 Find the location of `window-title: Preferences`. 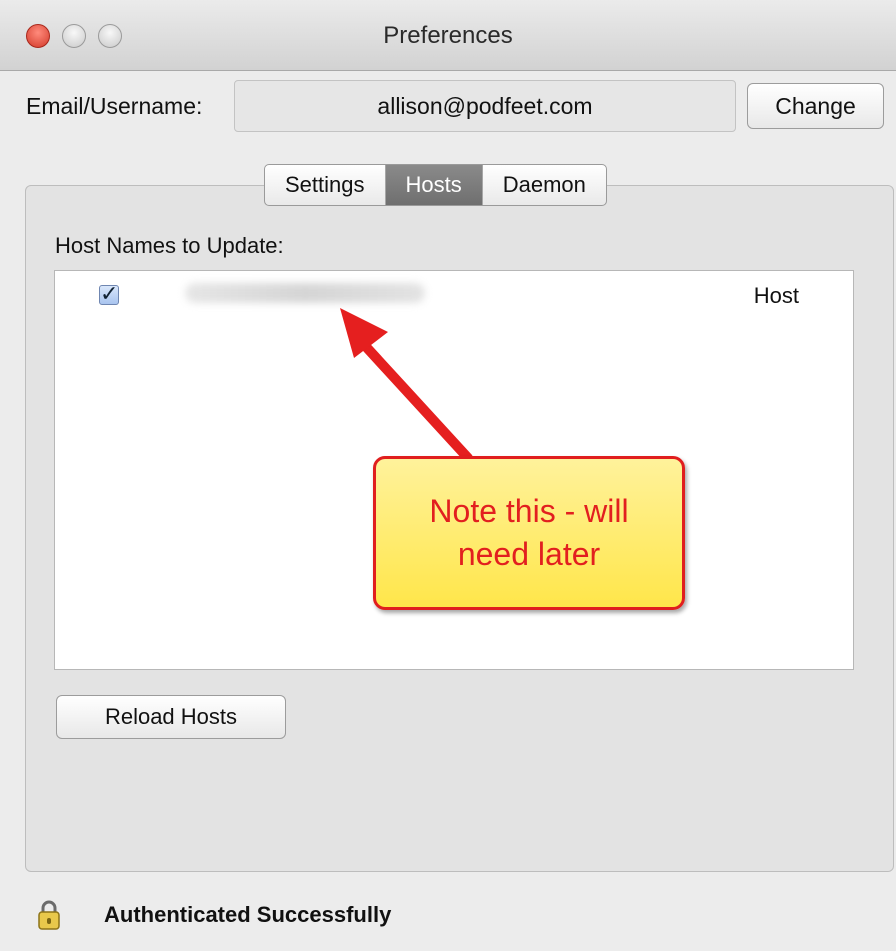

window-title: Preferences is located at coordinates (448, 35).